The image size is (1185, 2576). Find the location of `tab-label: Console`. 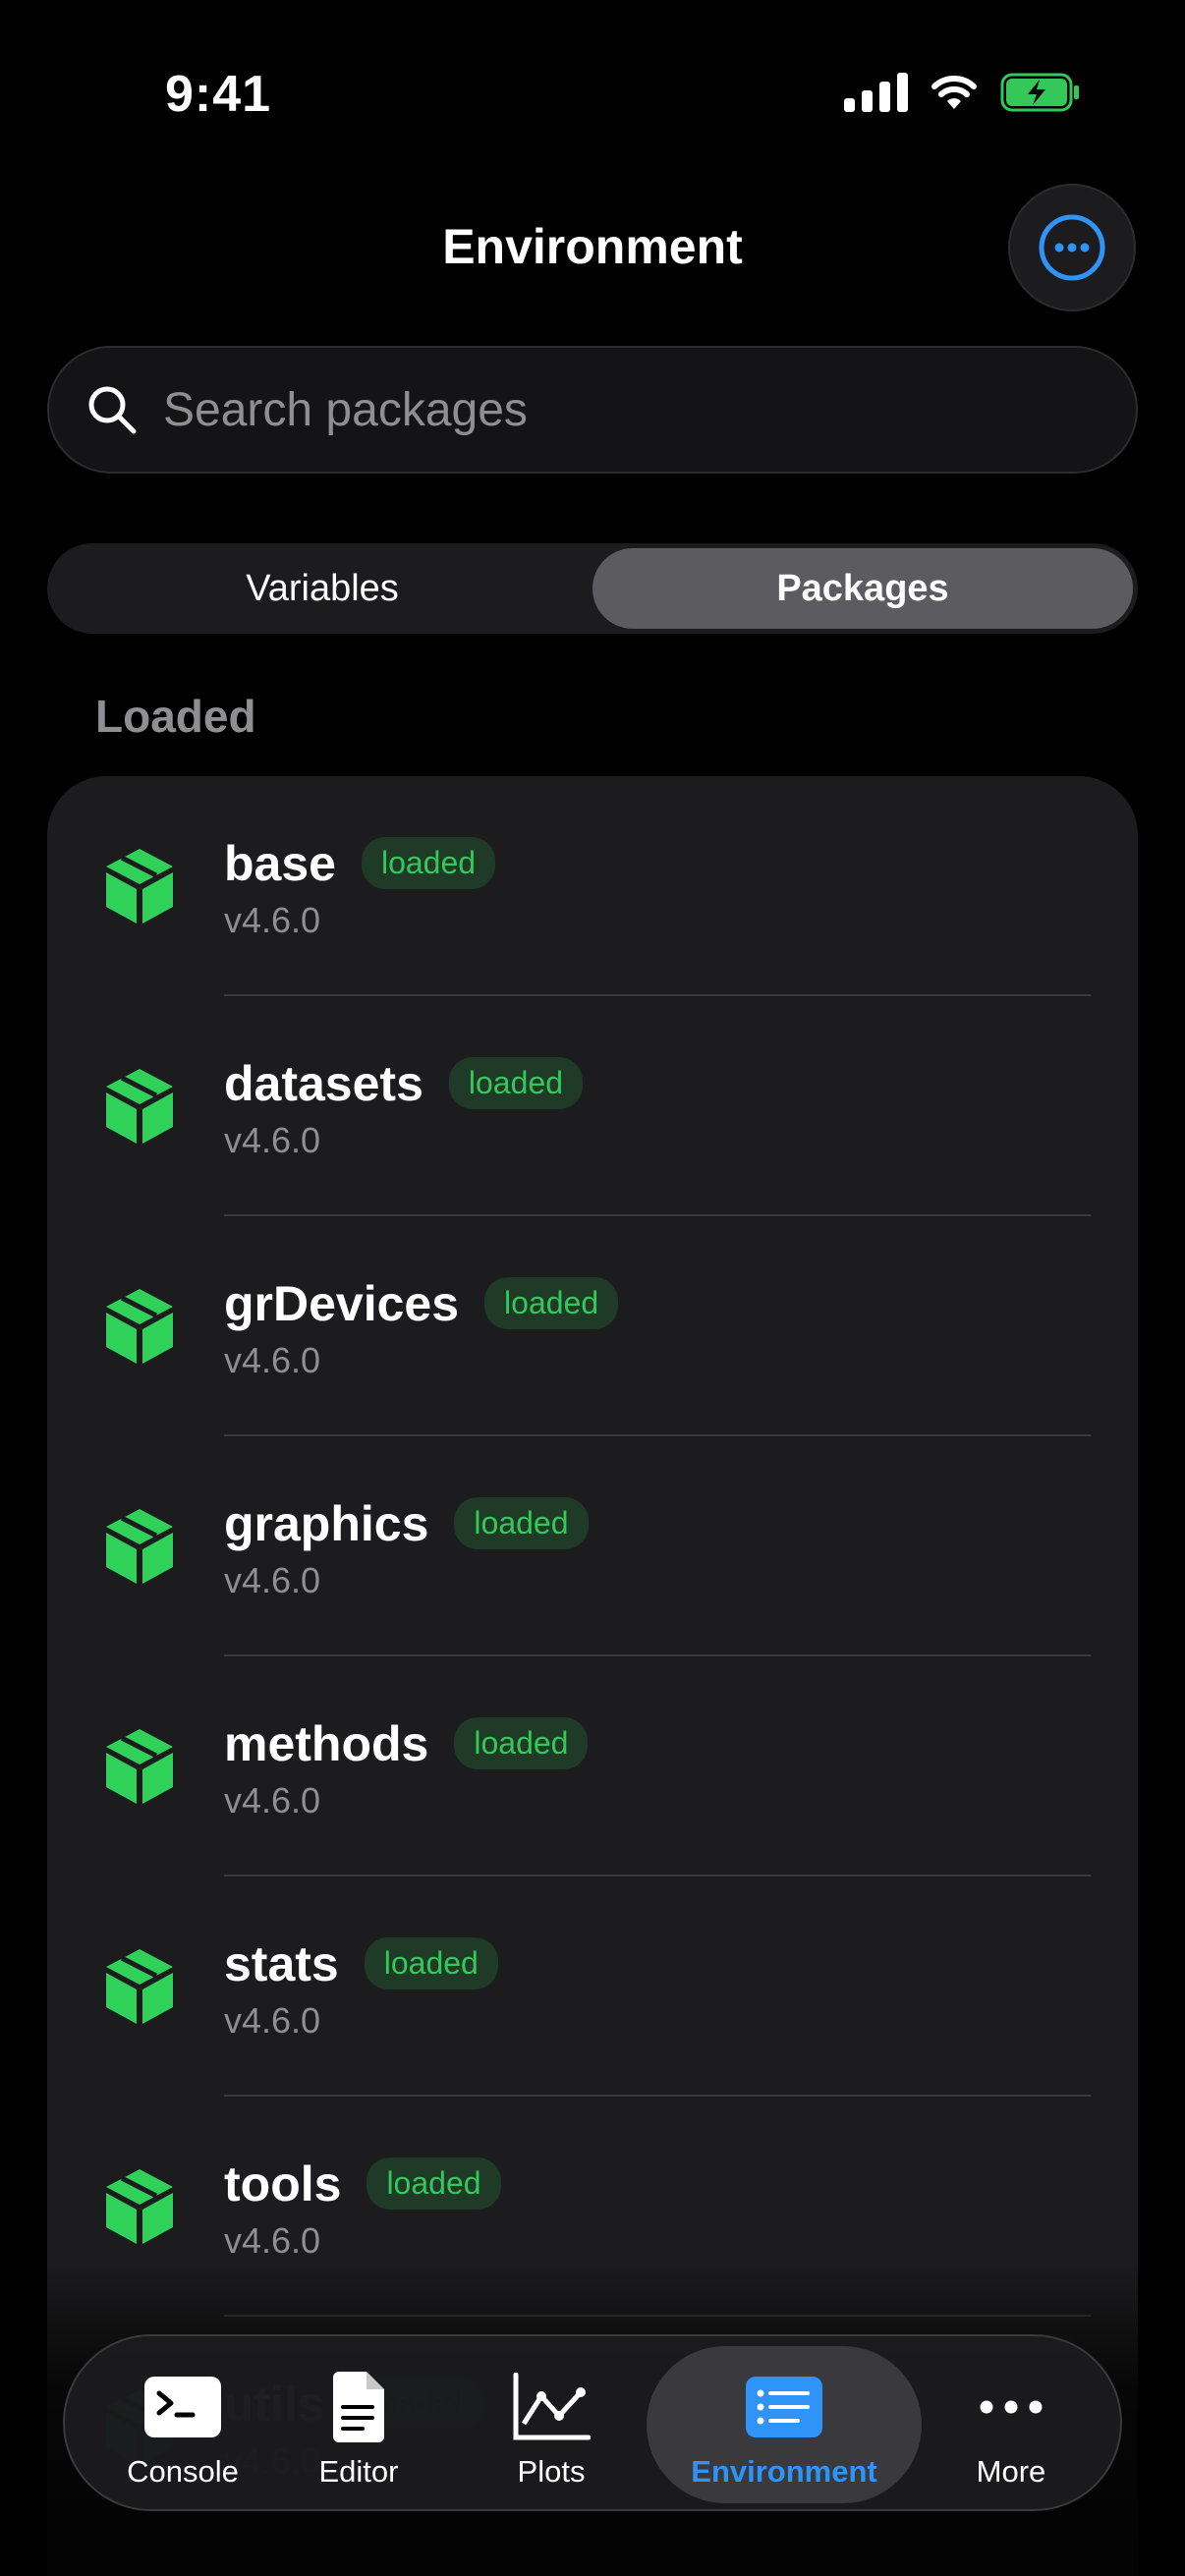

tab-label: Console is located at coordinates (183, 2471).